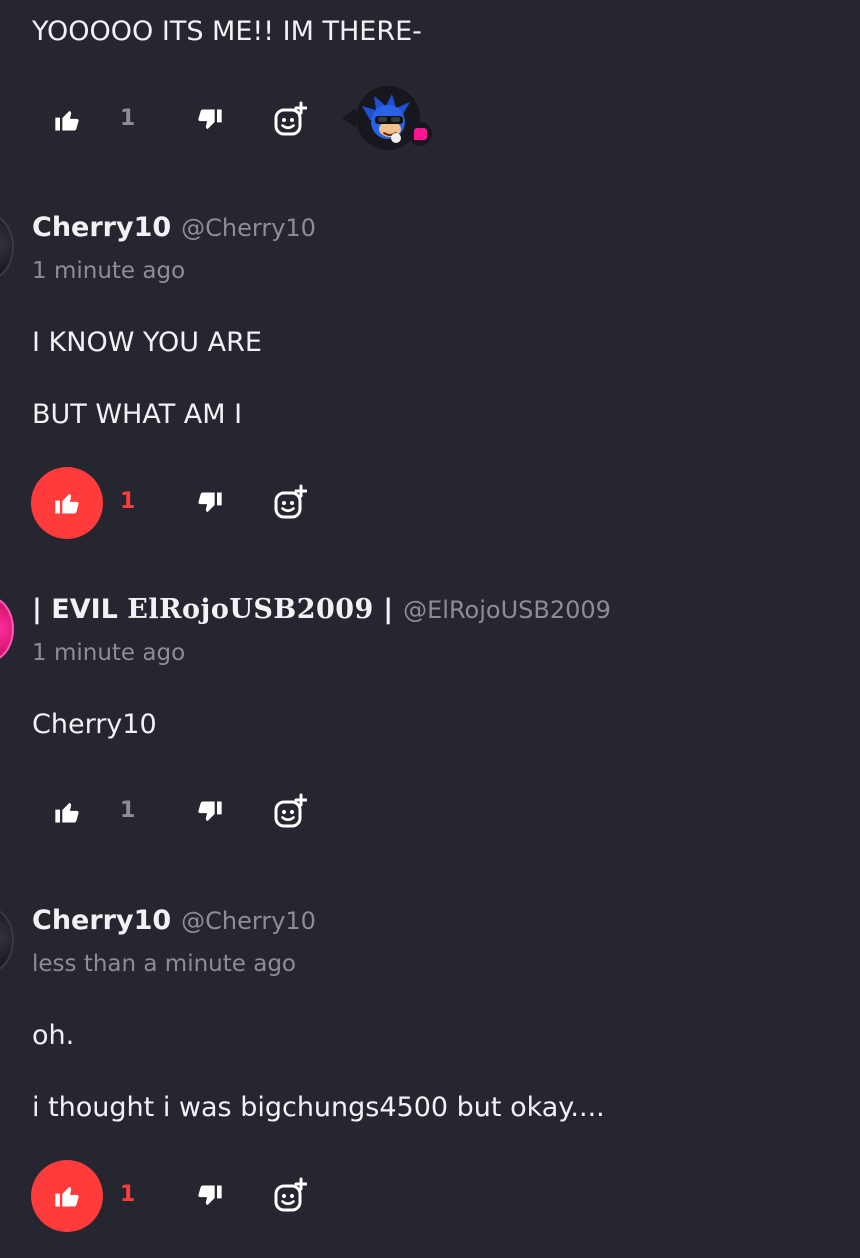 This screenshot has height=1258, width=860. I want to click on comment-text-line: I KNOW YOU ARE, so click(147, 342).